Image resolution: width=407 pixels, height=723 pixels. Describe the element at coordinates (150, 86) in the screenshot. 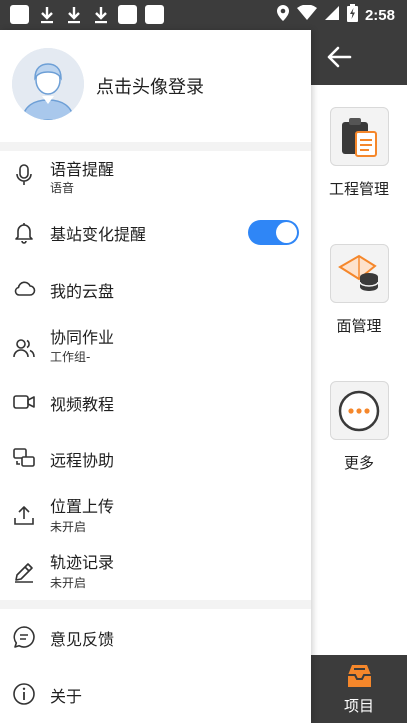

I see `login-prompt: 点击头像登录` at that location.